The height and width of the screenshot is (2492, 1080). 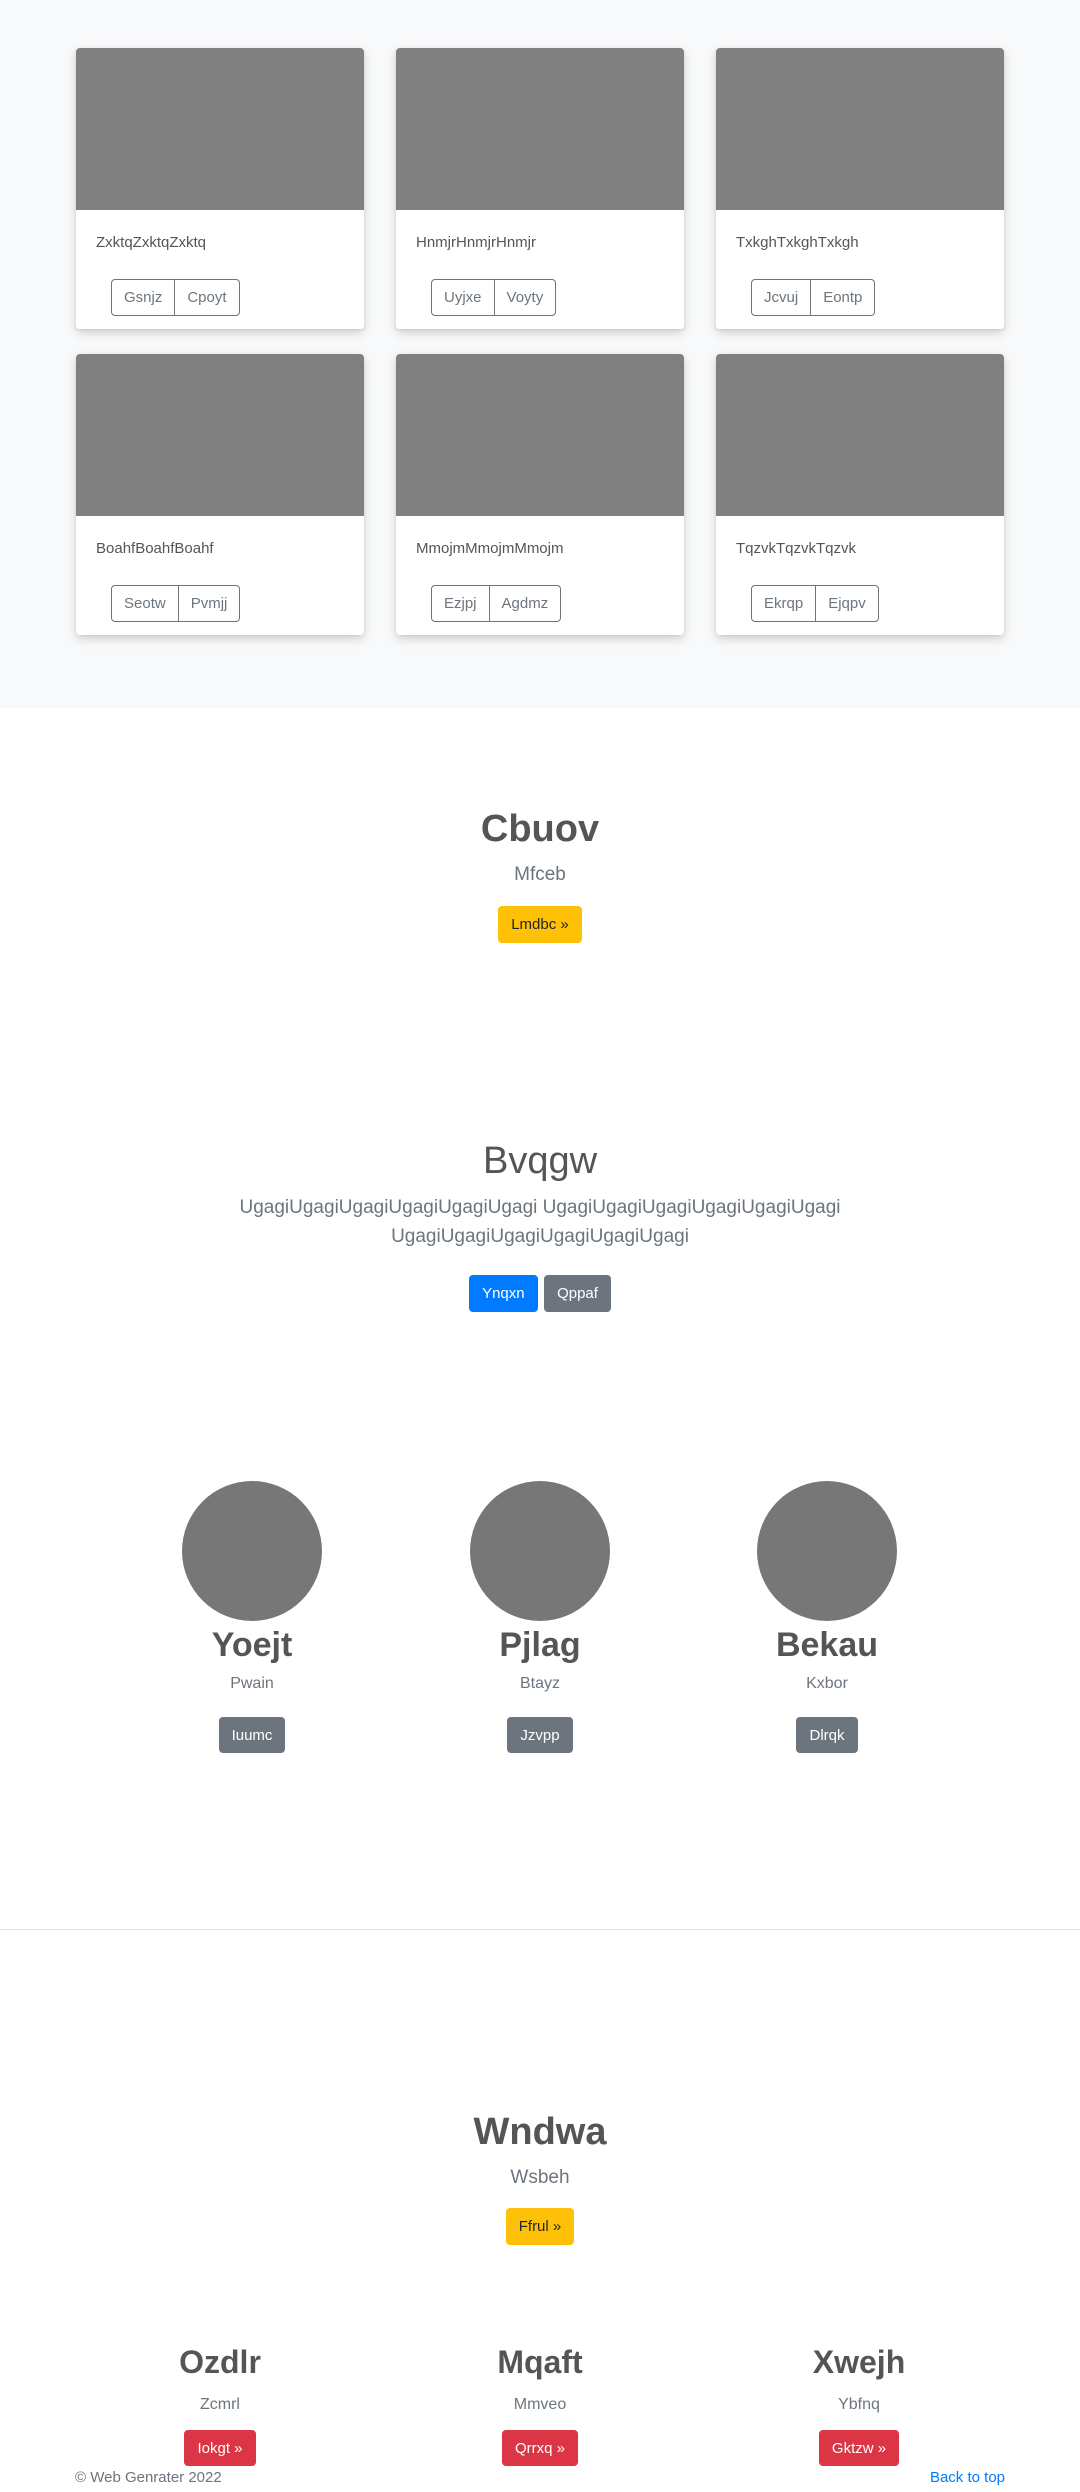 What do you see at coordinates (796, 548) in the screenshot?
I see `card-text: TqzvkTqzvkTqzvk` at bounding box center [796, 548].